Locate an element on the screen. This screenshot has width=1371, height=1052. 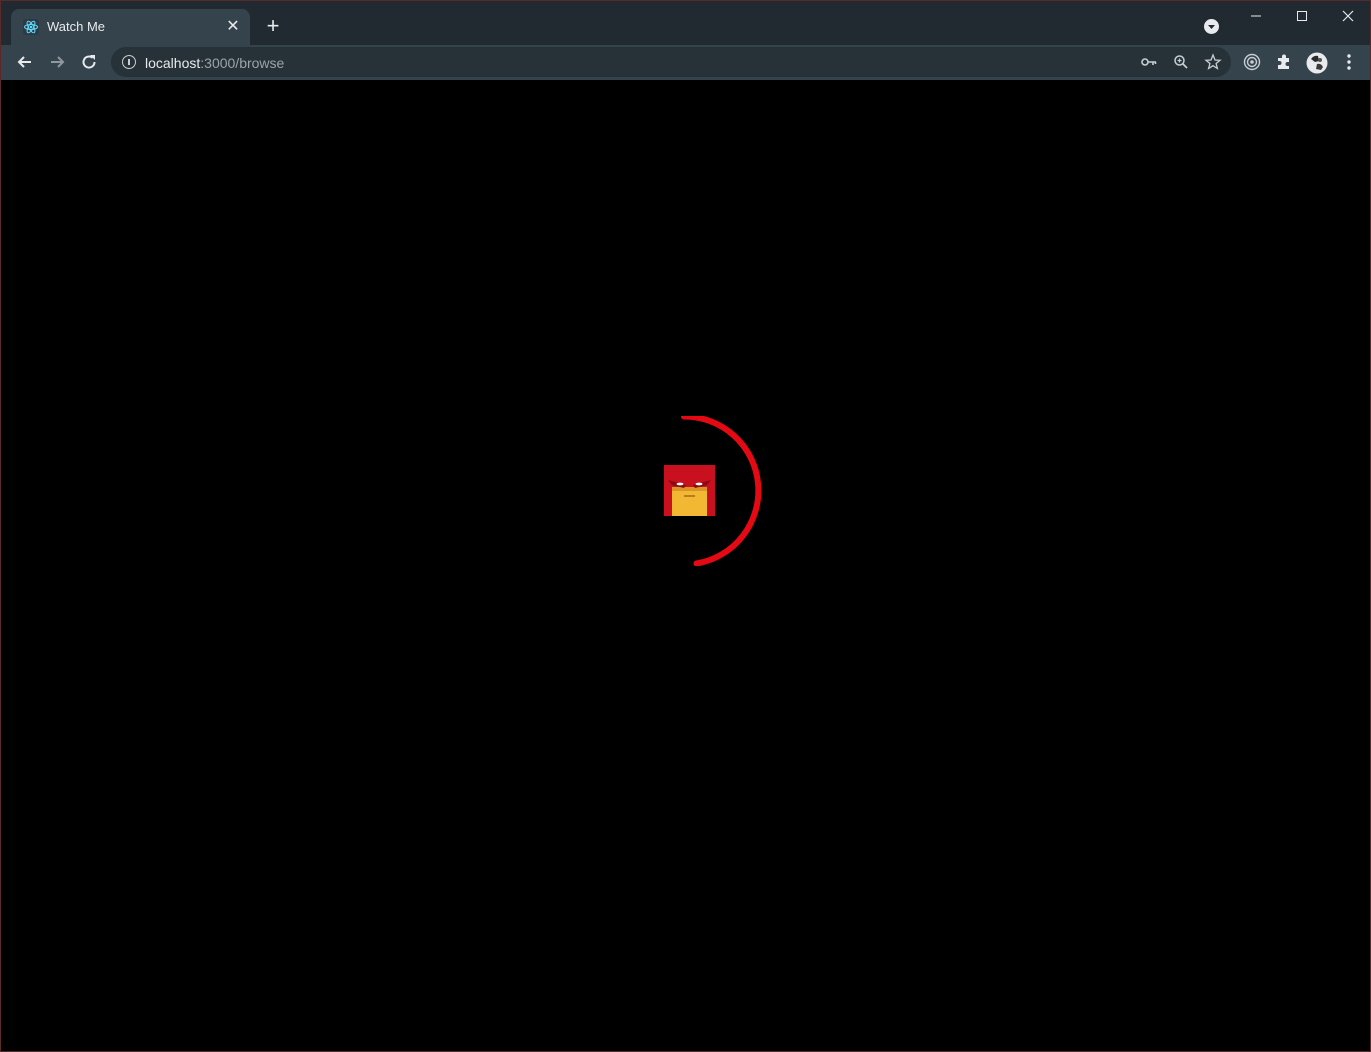
tab-title: Watch Me is located at coordinates (76, 26).